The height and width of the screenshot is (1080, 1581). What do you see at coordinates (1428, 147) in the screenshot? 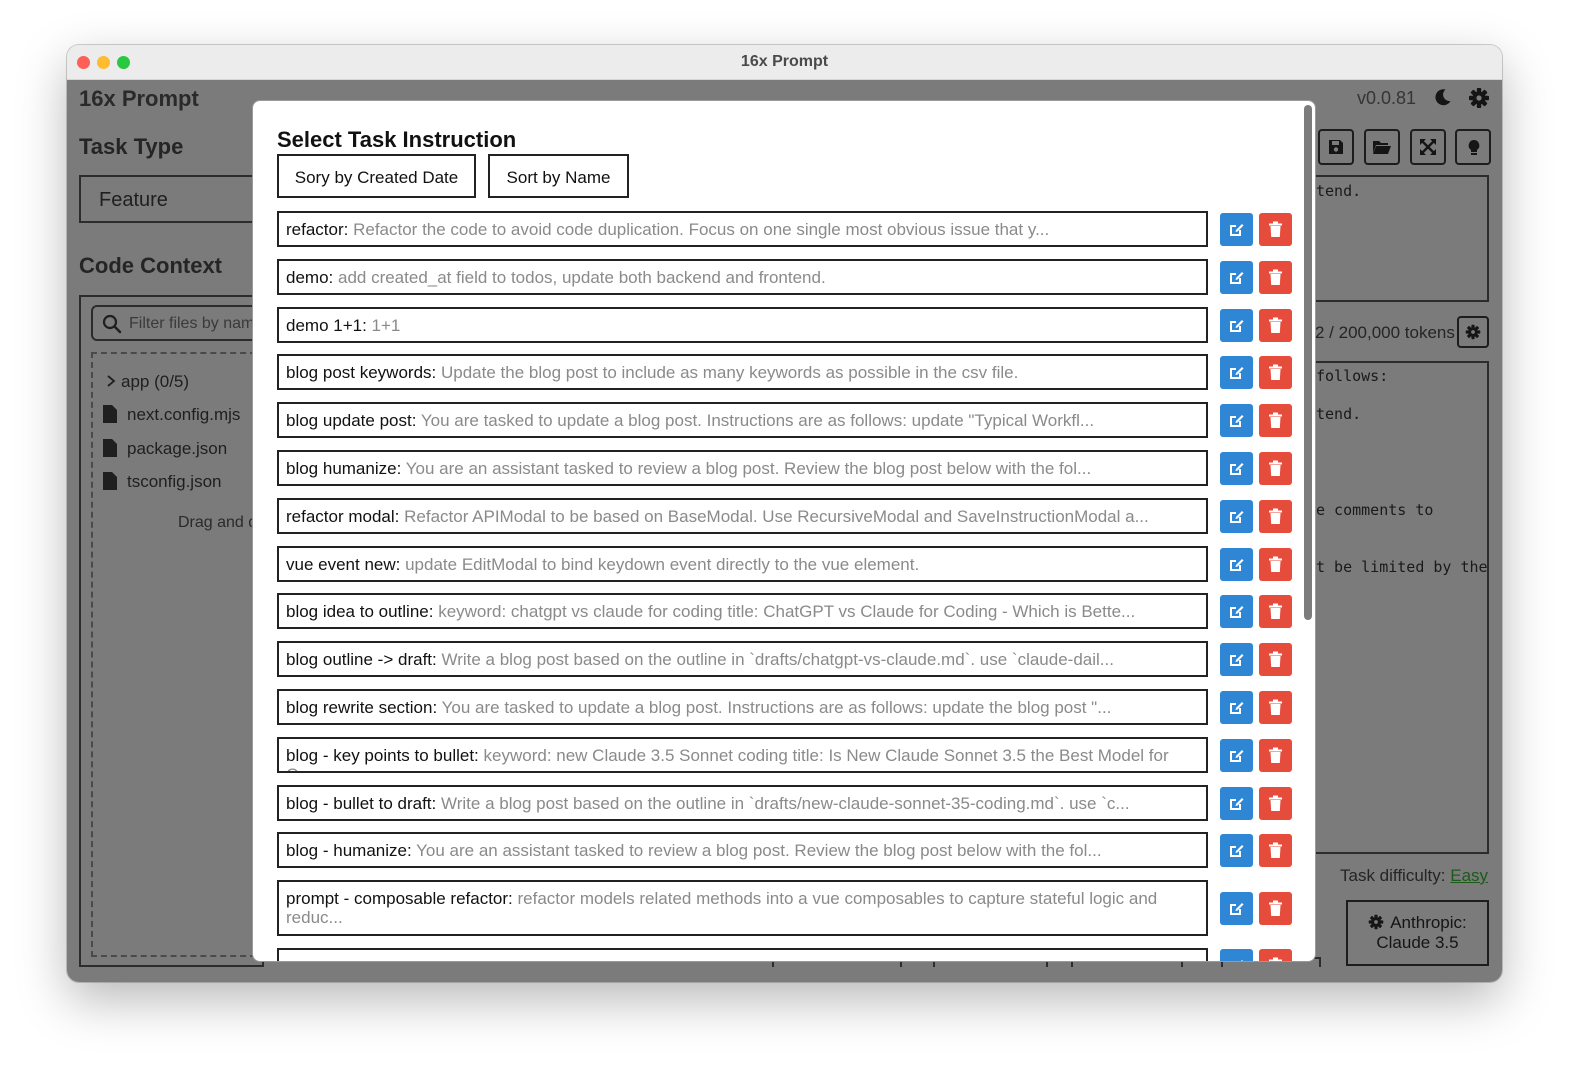
I see `expand-button` at bounding box center [1428, 147].